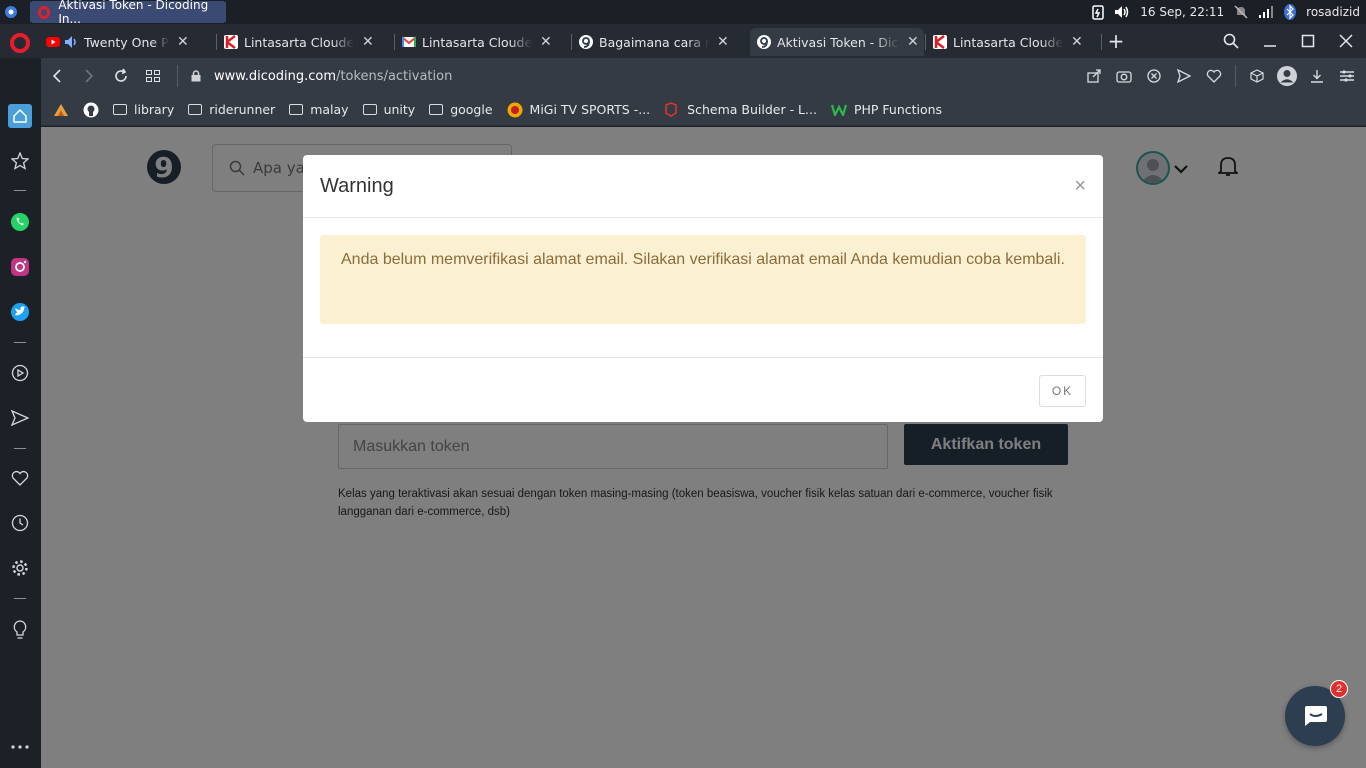  Describe the element at coordinates (143, 109) in the screenshot. I see `bookmark-folder-library: library` at that location.